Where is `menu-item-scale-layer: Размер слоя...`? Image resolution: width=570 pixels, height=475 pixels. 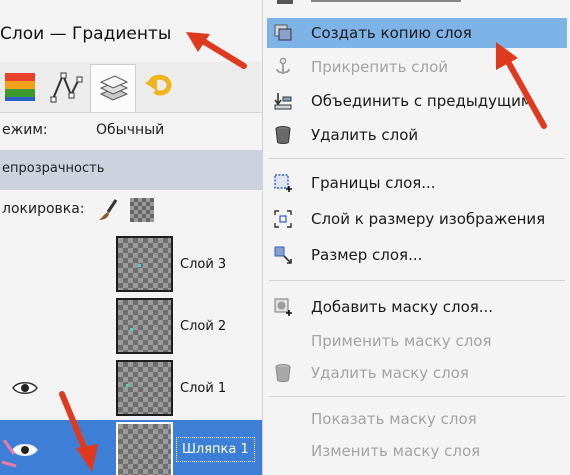 menu-item-scale-layer: Размер слоя... is located at coordinates (416, 255).